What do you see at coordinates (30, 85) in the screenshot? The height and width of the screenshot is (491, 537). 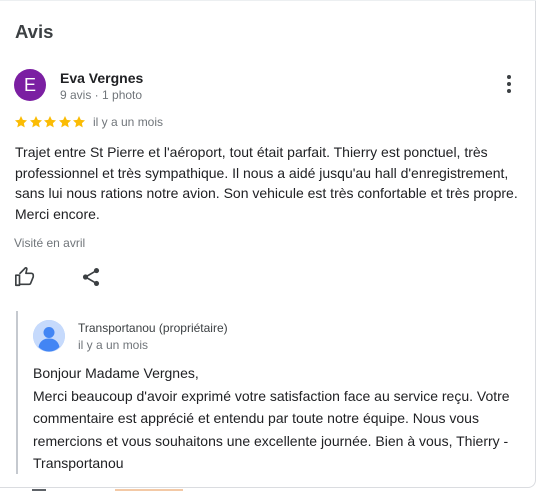 I see `reviewer-avatar: E` at bounding box center [30, 85].